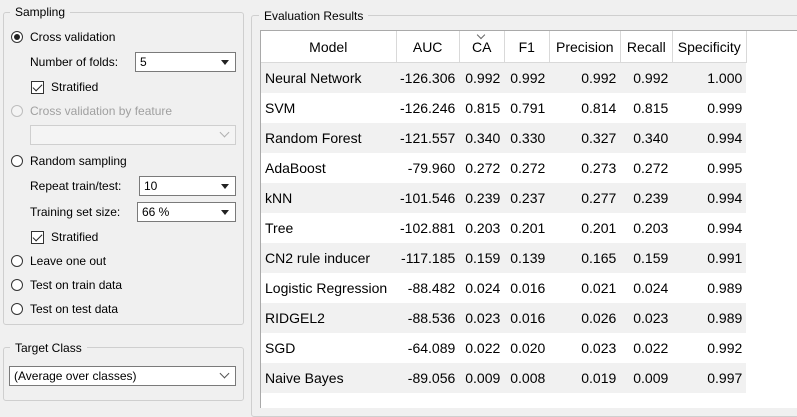 Image resolution: width=797 pixels, height=417 pixels. Describe the element at coordinates (295, 168) in the screenshot. I see `cell-model: AdaBoost` at that location.